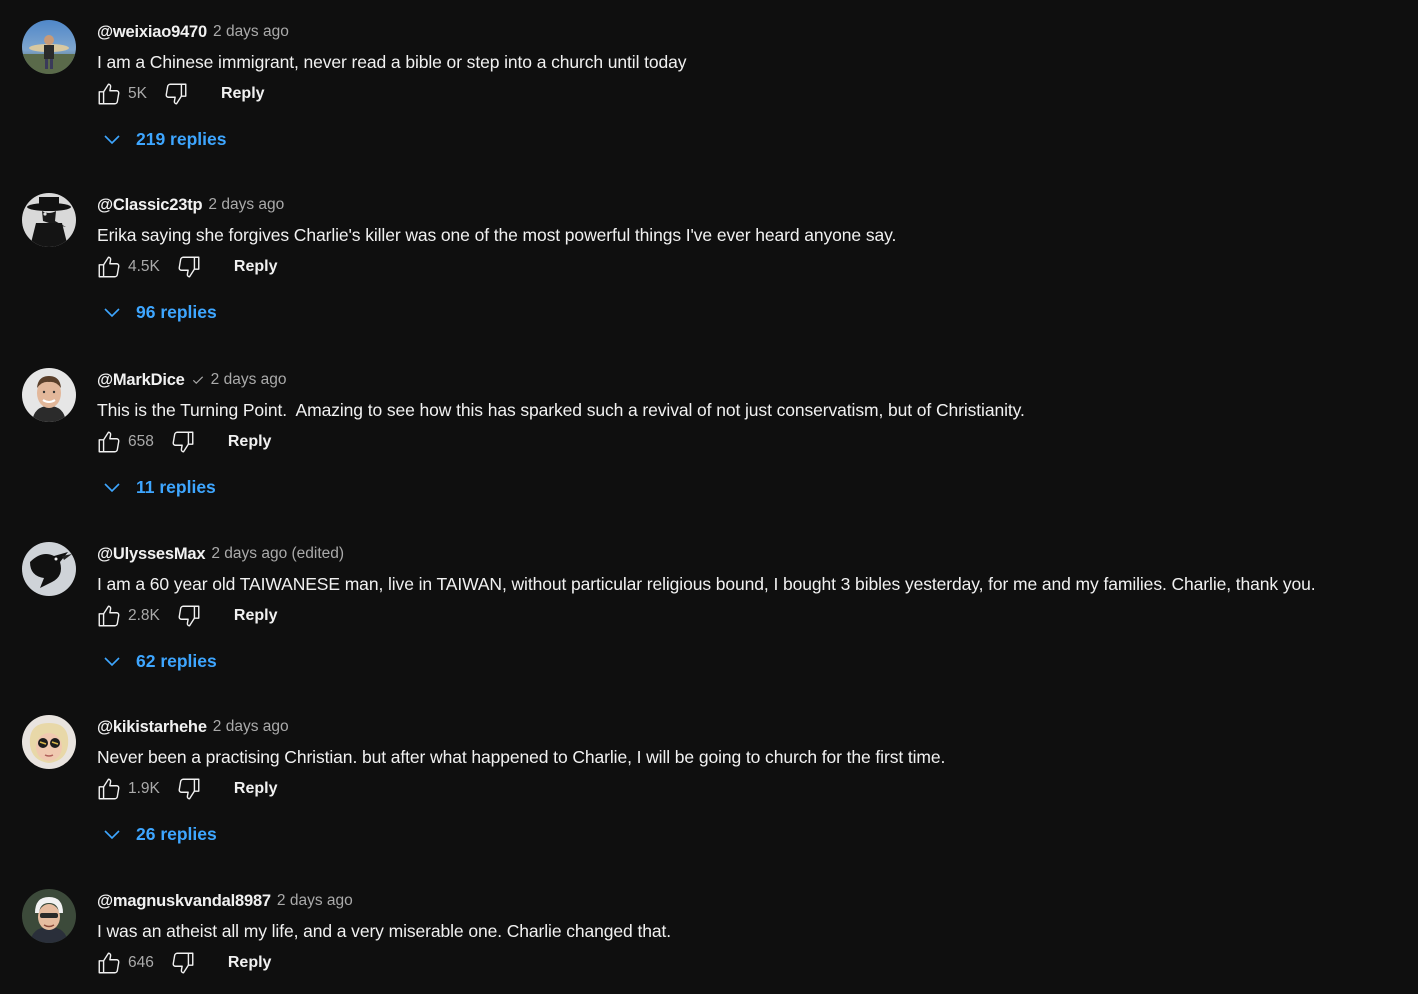  I want to click on like-count: 5K, so click(137, 93).